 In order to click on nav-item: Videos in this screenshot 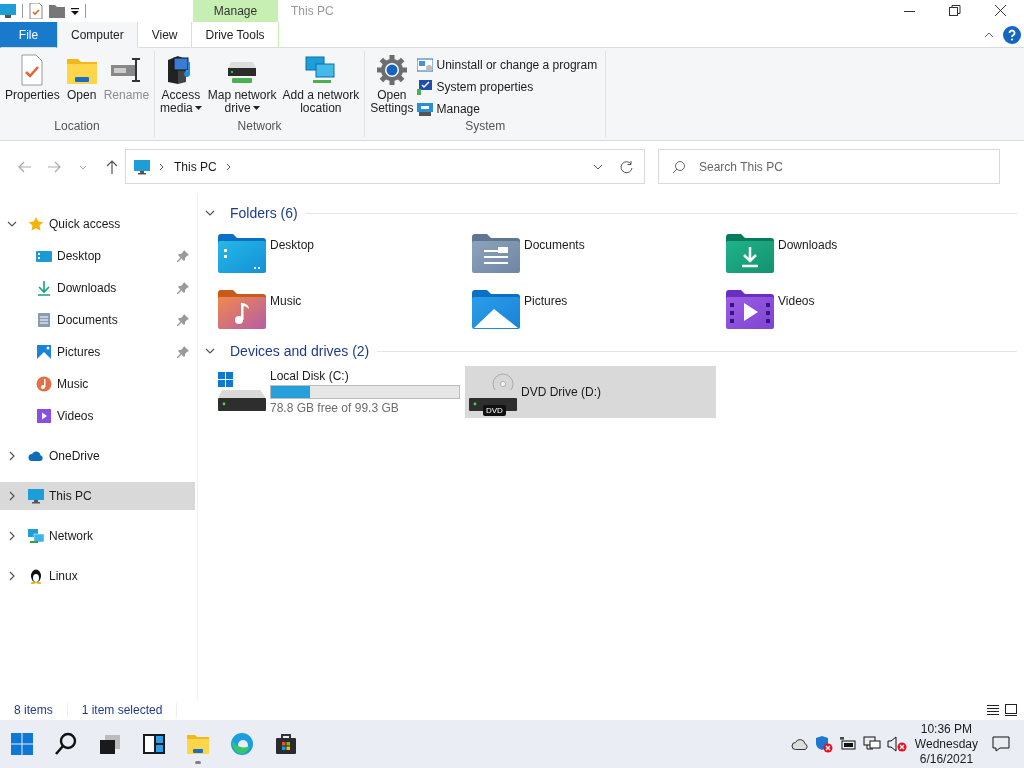, I will do `click(97, 416)`.